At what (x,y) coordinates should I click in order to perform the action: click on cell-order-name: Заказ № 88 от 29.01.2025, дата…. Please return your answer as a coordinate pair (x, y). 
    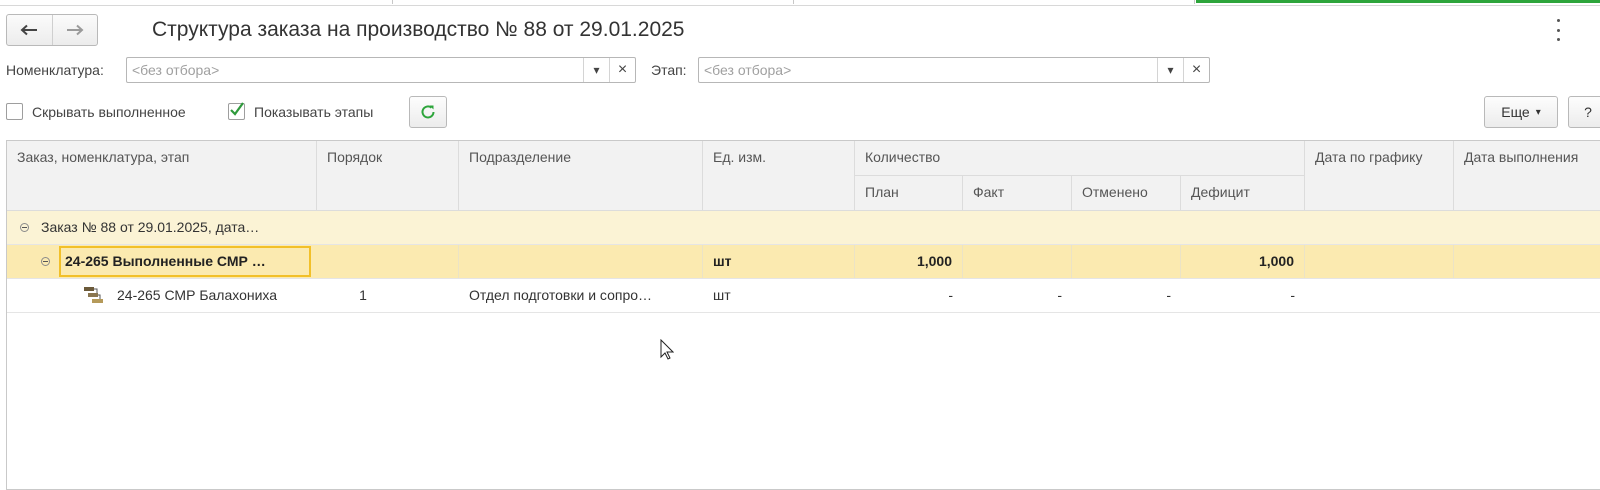
    Looking at the image, I should click on (150, 227).